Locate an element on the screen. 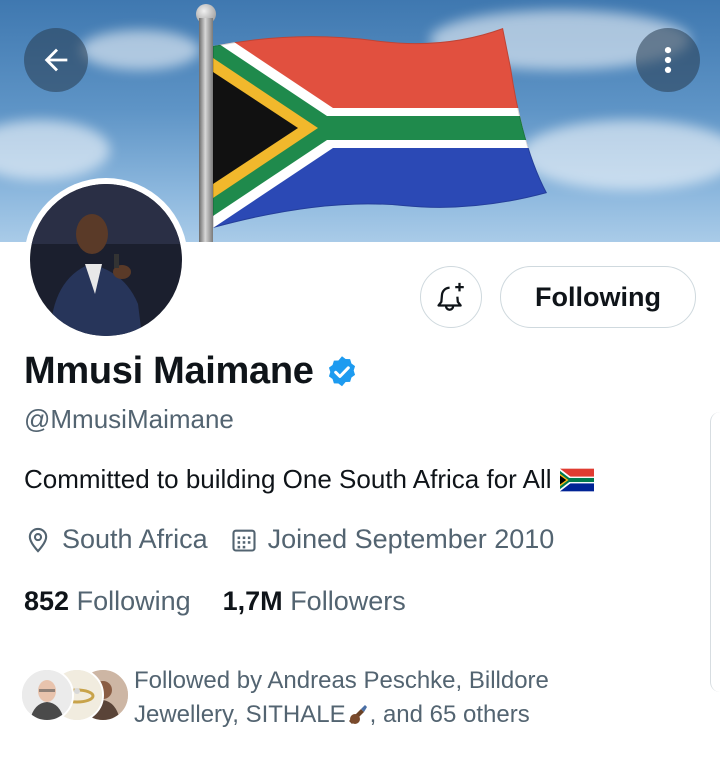  following-count-link: 852 Following is located at coordinates (107, 601).